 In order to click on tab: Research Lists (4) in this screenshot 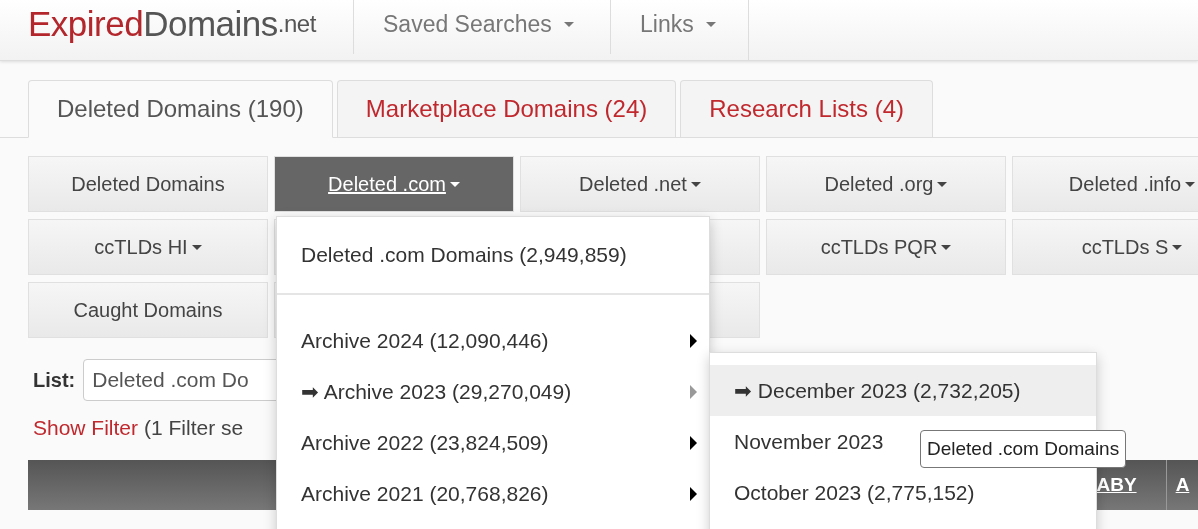, I will do `click(806, 108)`.